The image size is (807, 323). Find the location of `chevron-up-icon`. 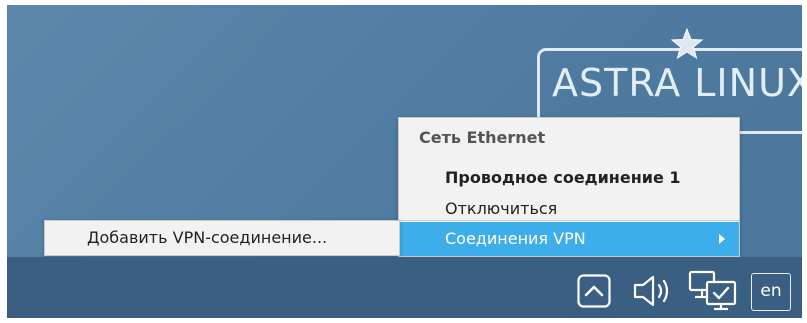

chevron-up-icon is located at coordinates (594, 291).